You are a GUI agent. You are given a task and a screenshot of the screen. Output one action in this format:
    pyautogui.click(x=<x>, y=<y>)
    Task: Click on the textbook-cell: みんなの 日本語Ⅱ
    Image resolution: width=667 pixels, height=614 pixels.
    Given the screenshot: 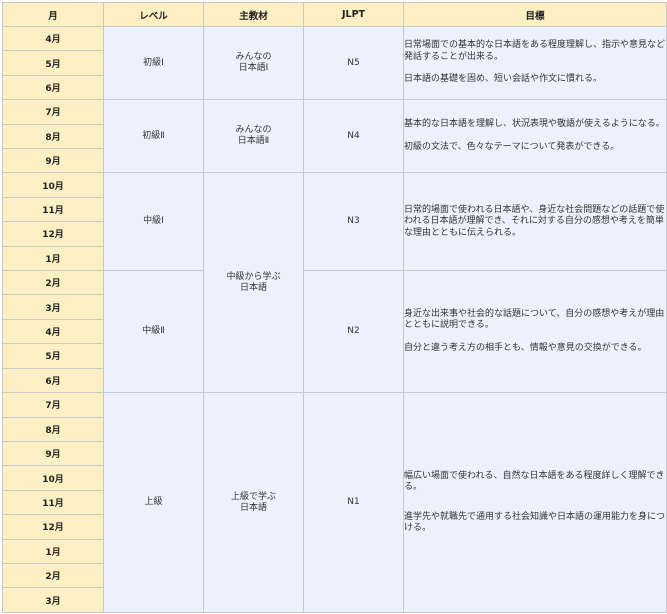 What is the action you would take?
    pyautogui.click(x=253, y=136)
    